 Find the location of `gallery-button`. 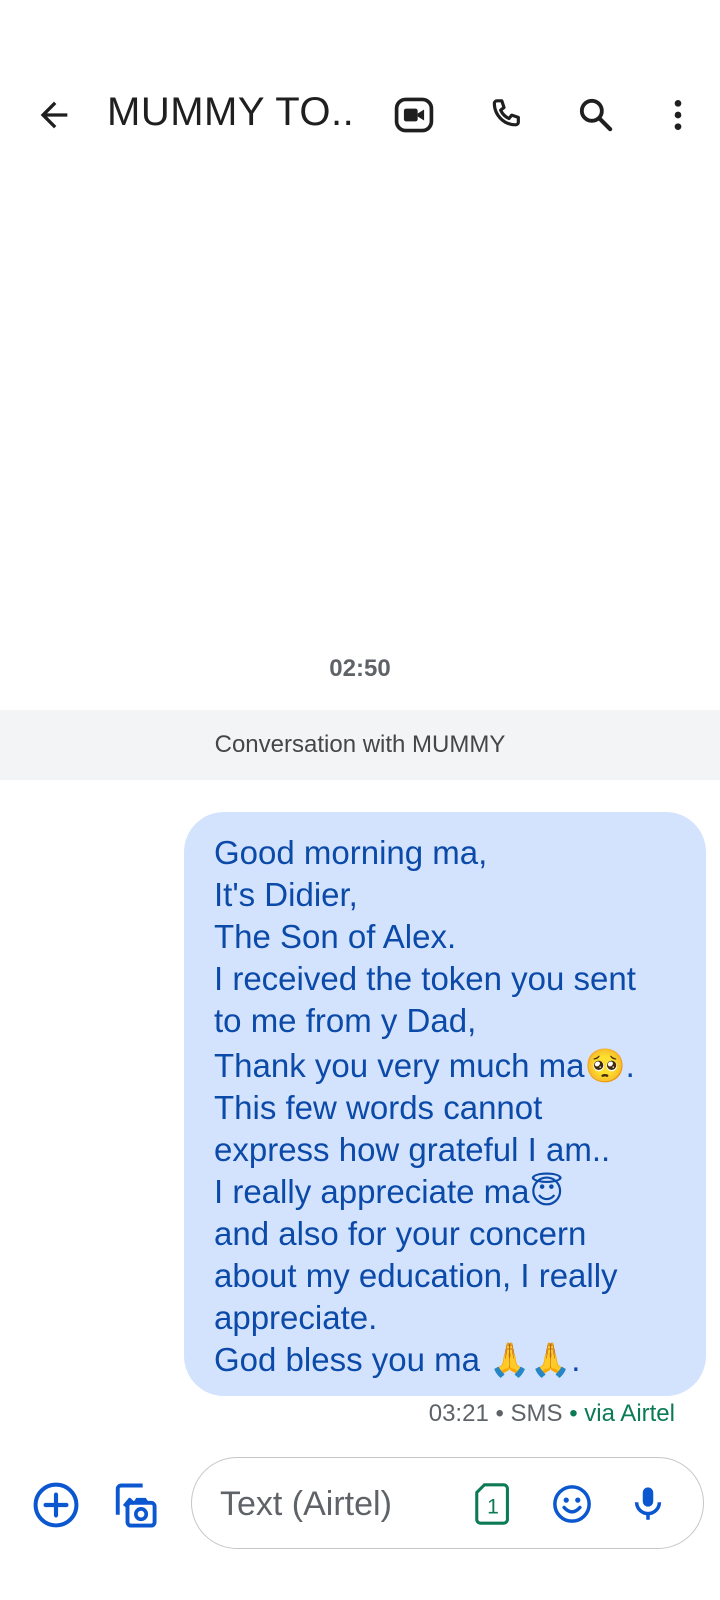

gallery-button is located at coordinates (134, 1505).